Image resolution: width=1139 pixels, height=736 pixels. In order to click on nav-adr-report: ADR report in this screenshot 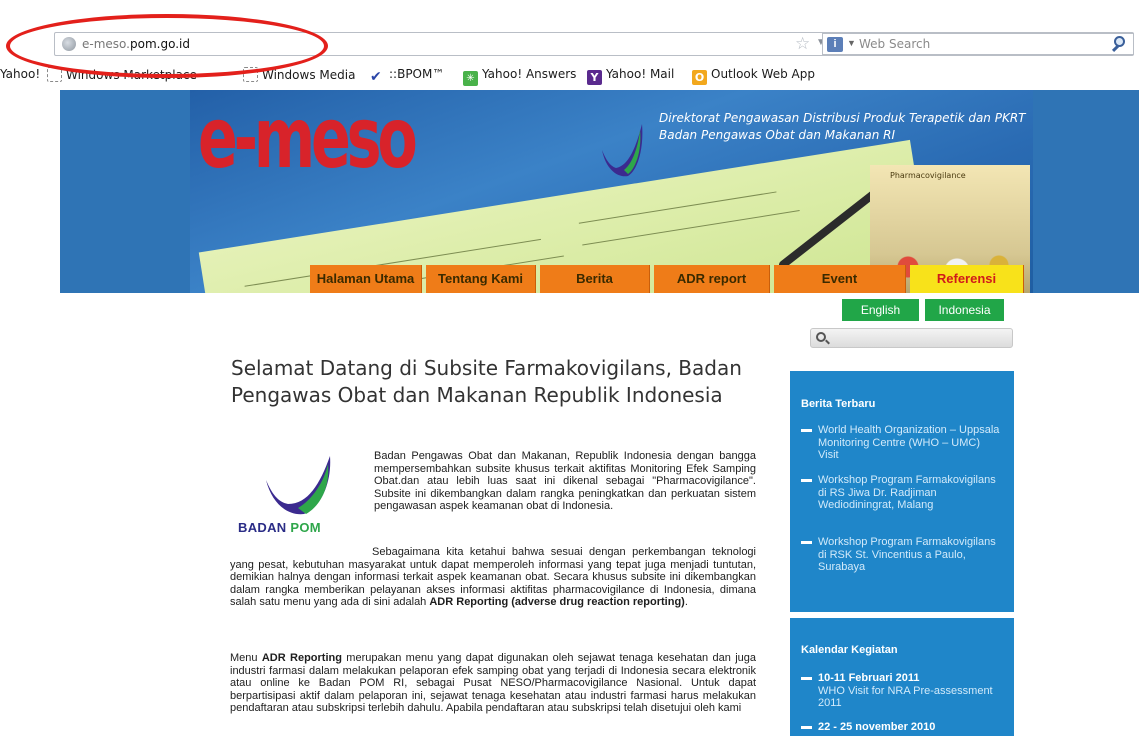, I will do `click(712, 279)`.